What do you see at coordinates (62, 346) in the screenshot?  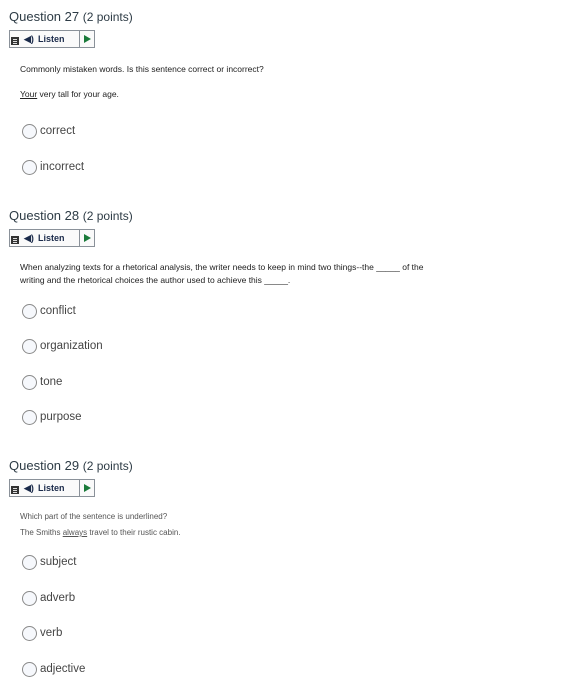 I see `option-organization: organization` at bounding box center [62, 346].